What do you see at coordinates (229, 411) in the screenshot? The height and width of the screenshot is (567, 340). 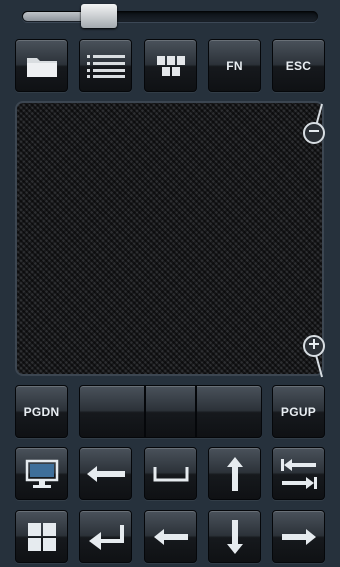 I see `right-click-button` at bounding box center [229, 411].